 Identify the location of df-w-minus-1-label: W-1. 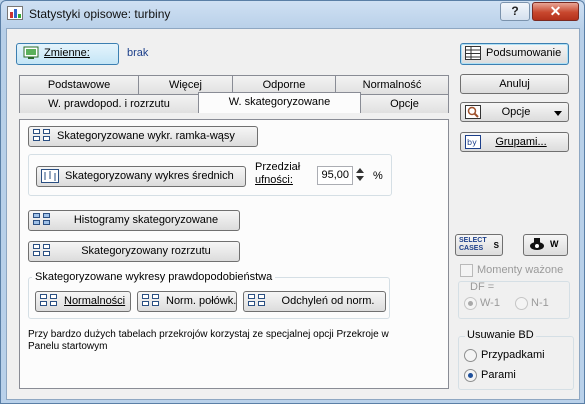
(490, 303).